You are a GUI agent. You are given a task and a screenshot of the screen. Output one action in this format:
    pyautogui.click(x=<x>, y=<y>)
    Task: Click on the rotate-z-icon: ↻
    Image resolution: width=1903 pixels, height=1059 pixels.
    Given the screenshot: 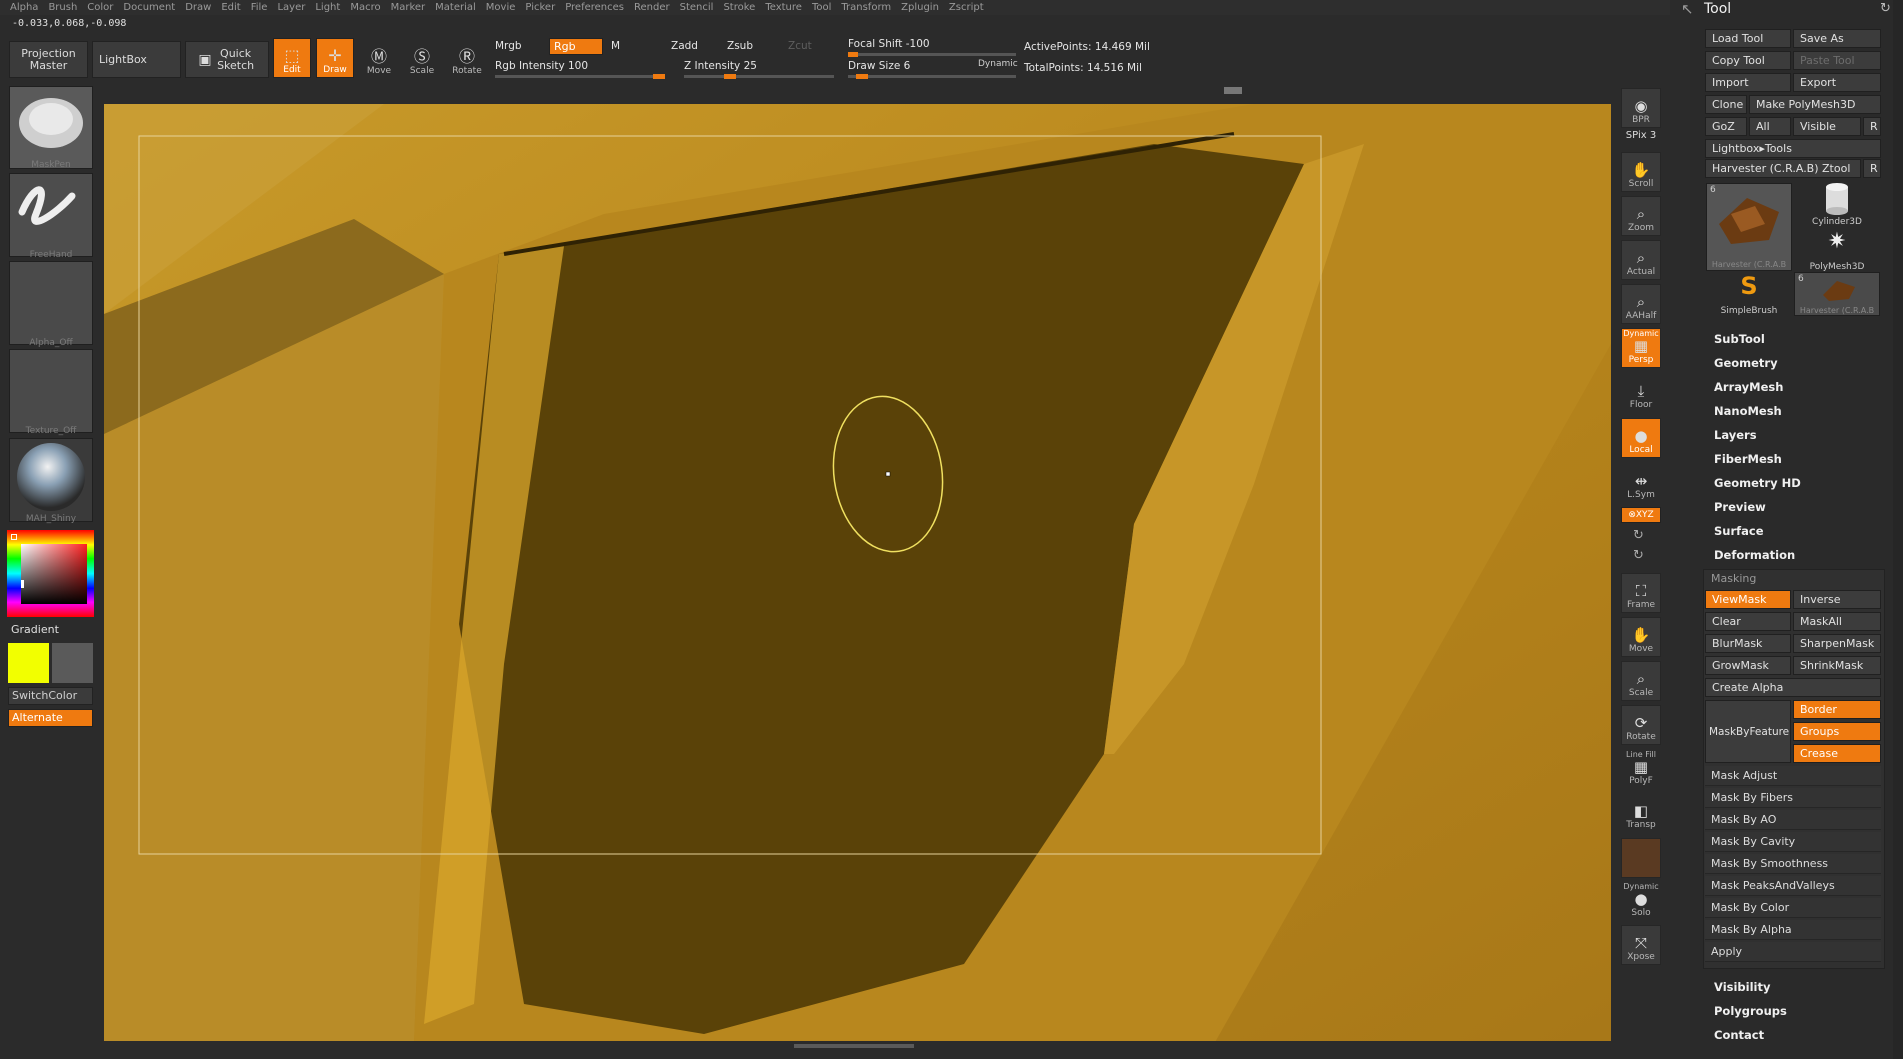 What is the action you would take?
    pyautogui.click(x=1638, y=555)
    